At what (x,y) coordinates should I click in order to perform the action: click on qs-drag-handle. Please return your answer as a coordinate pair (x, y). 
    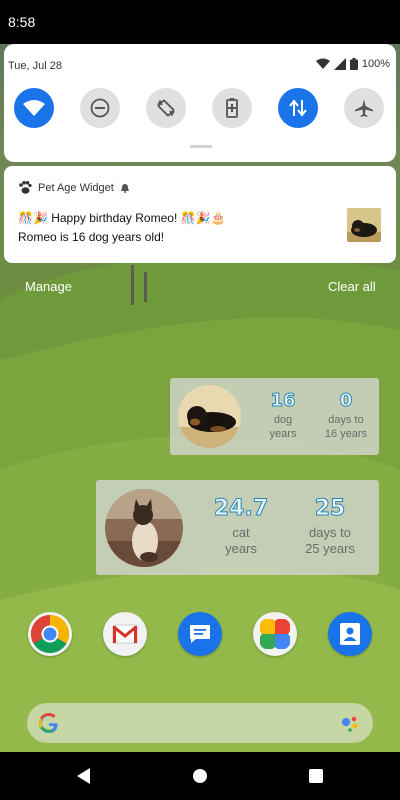
    Looking at the image, I should click on (201, 146).